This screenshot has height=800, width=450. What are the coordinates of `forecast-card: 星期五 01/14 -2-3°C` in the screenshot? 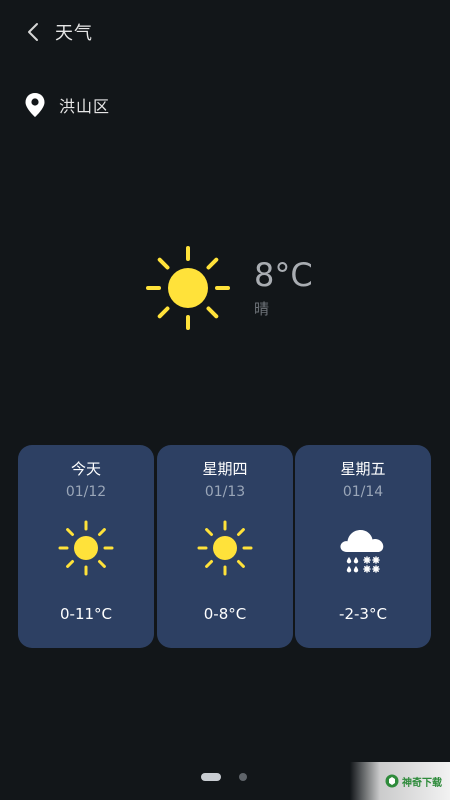 It's located at (363, 546).